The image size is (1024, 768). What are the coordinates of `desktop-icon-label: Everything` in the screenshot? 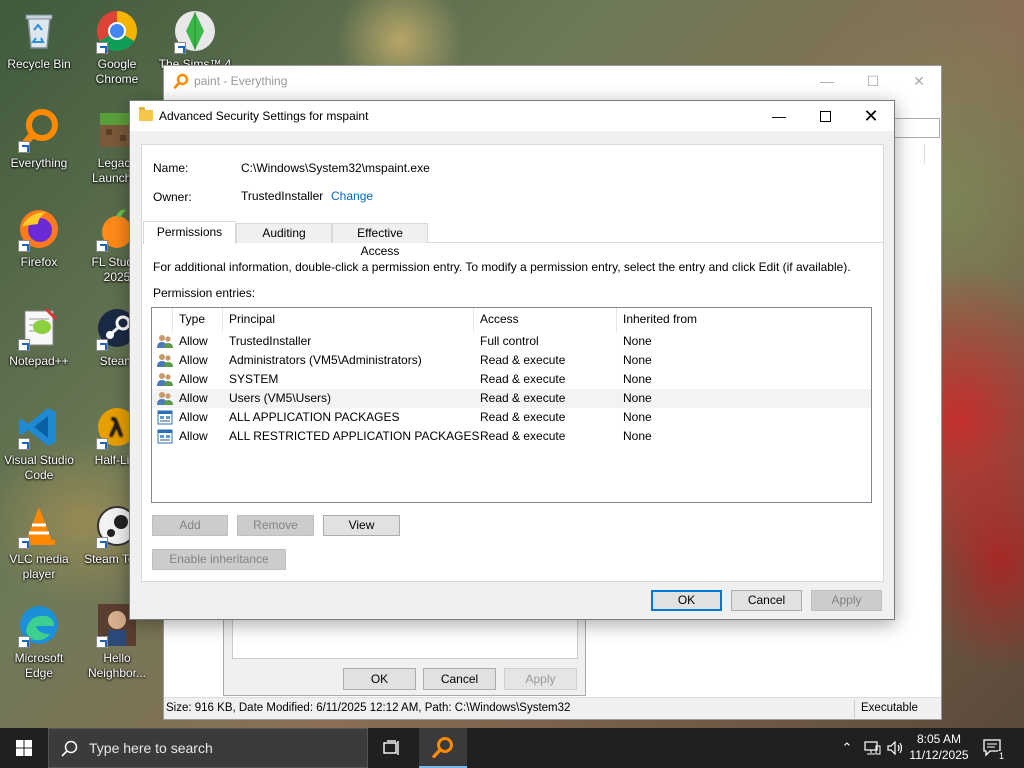 It's located at (39, 163).